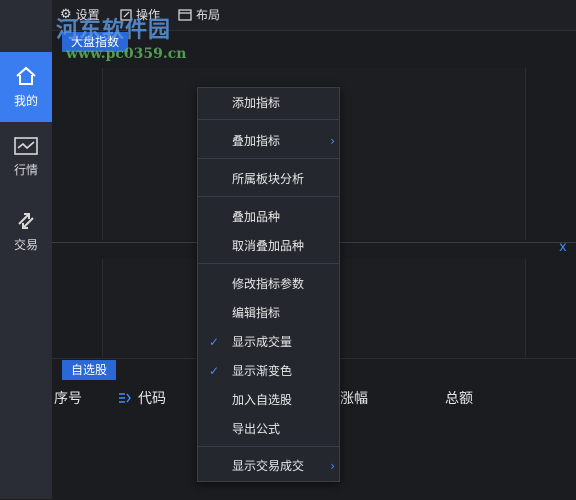  I want to click on sidebar-item-market: 行情, so click(26, 157).